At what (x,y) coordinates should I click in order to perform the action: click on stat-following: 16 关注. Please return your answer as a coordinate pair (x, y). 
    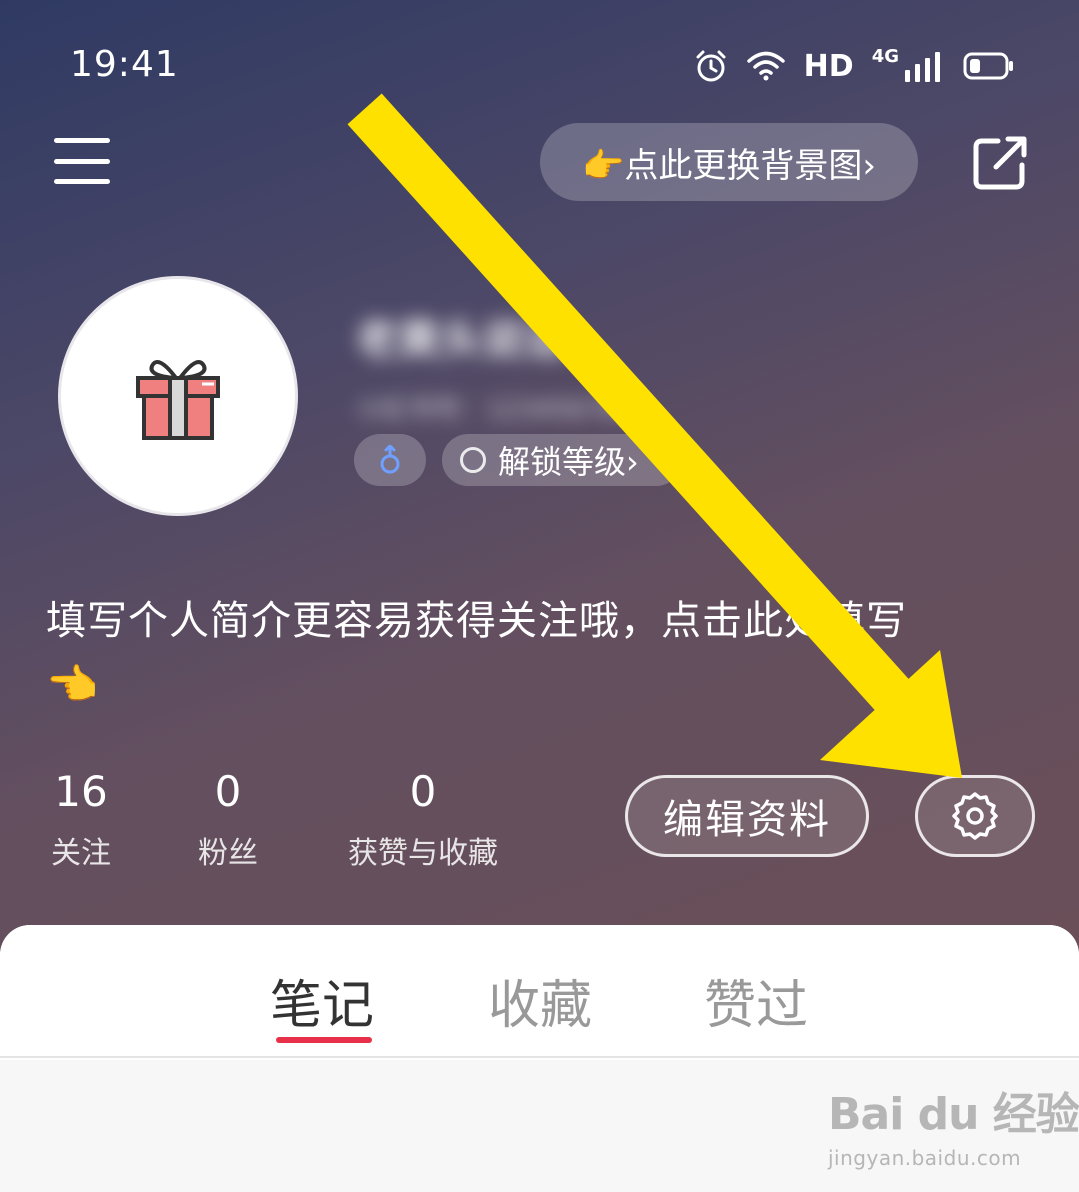
    Looking at the image, I should click on (81, 820).